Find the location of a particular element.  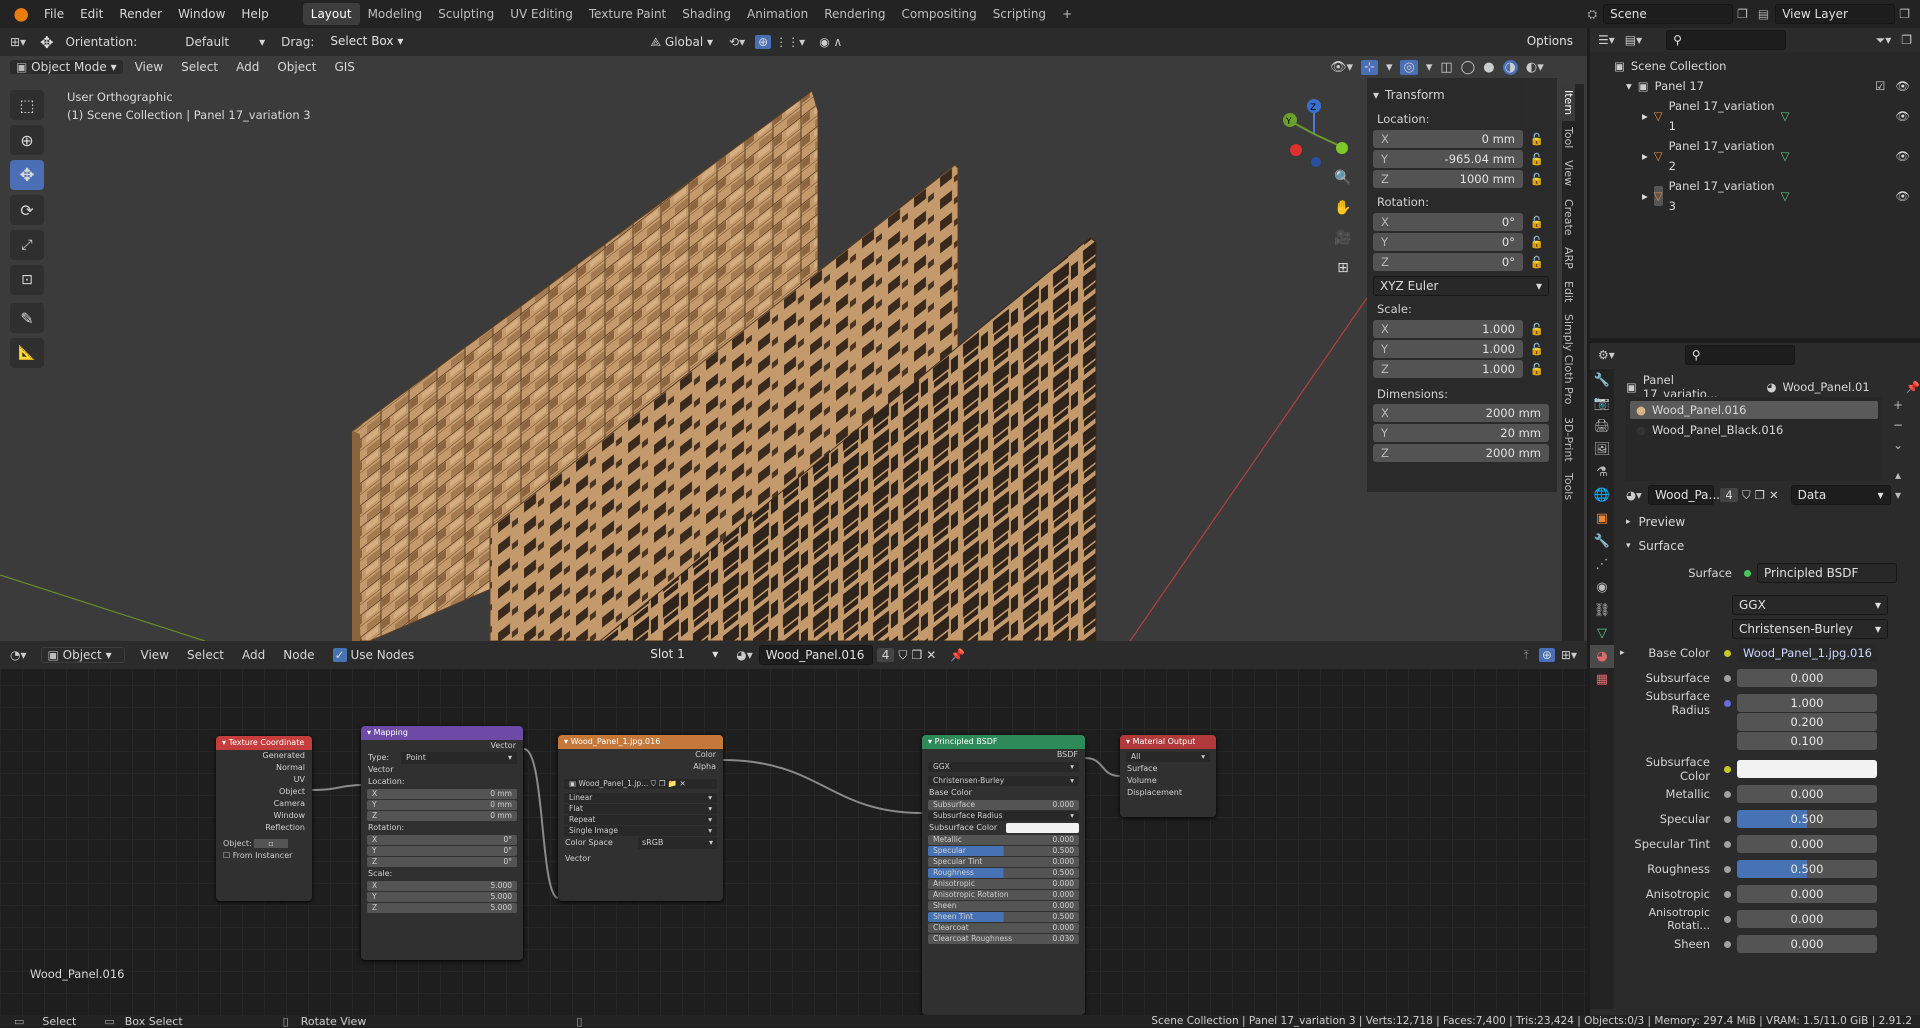

physics-tab-icon: ◉ is located at coordinates (1602, 587).